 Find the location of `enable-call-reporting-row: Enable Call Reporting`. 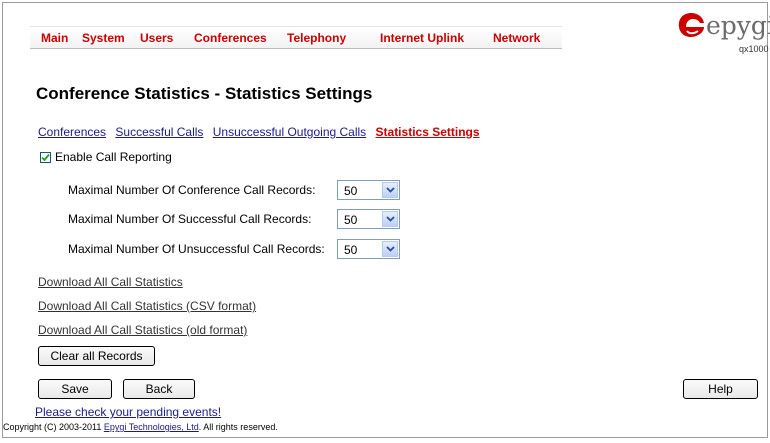

enable-call-reporting-row: Enable Call Reporting is located at coordinates (106, 157).